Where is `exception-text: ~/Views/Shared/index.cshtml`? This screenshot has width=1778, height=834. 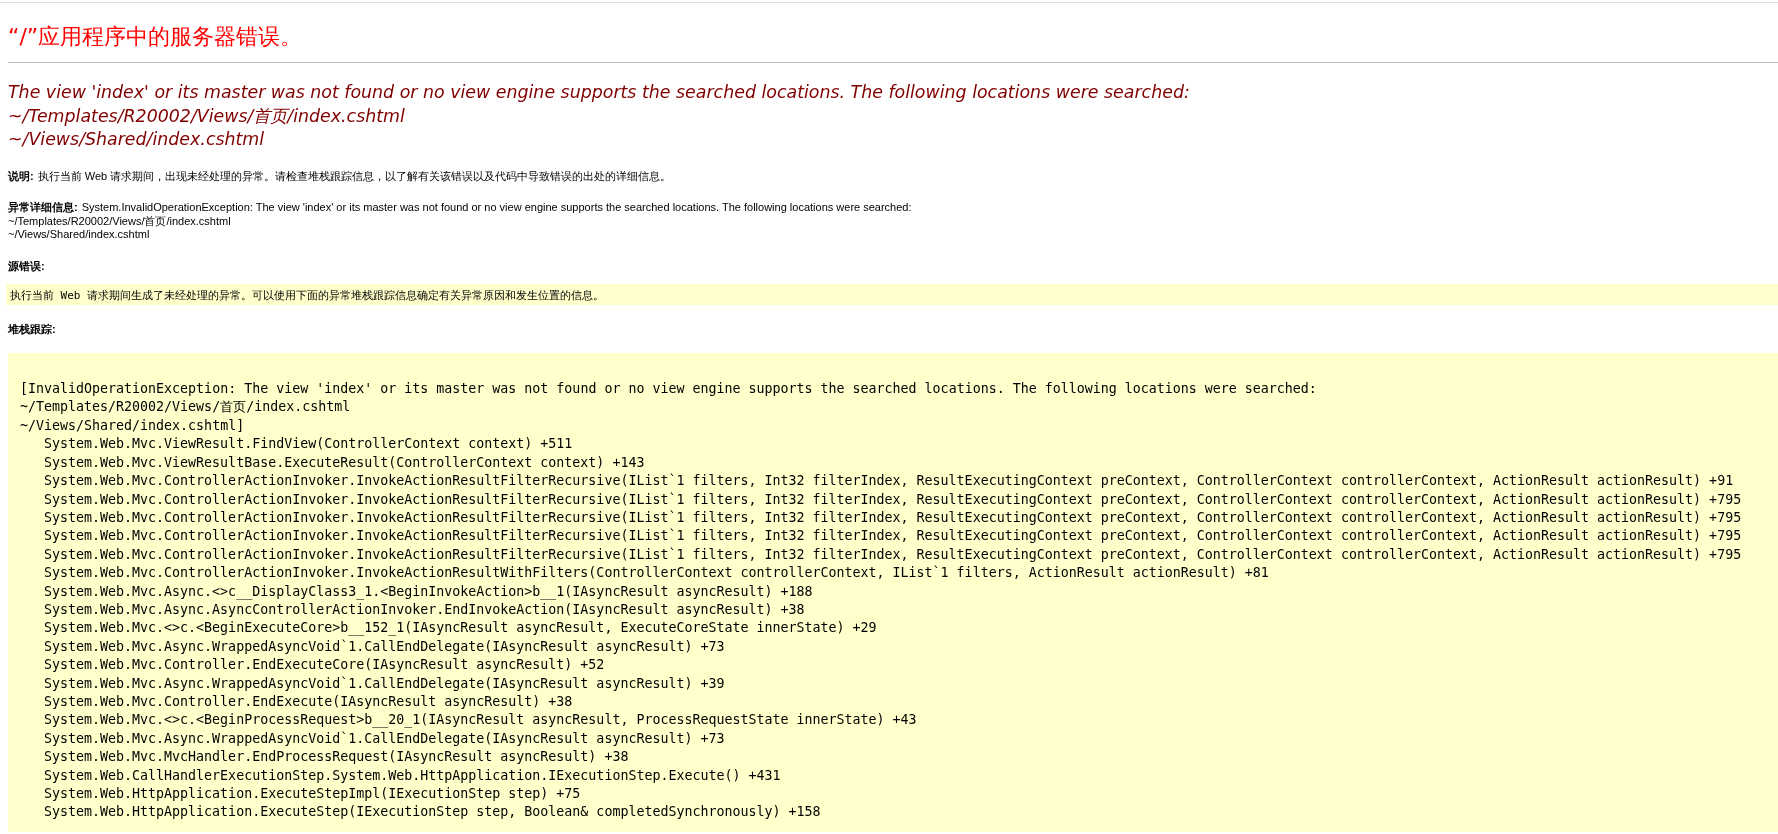
exception-text: ~/Views/Shared/index.cshtml is located at coordinates (79, 234).